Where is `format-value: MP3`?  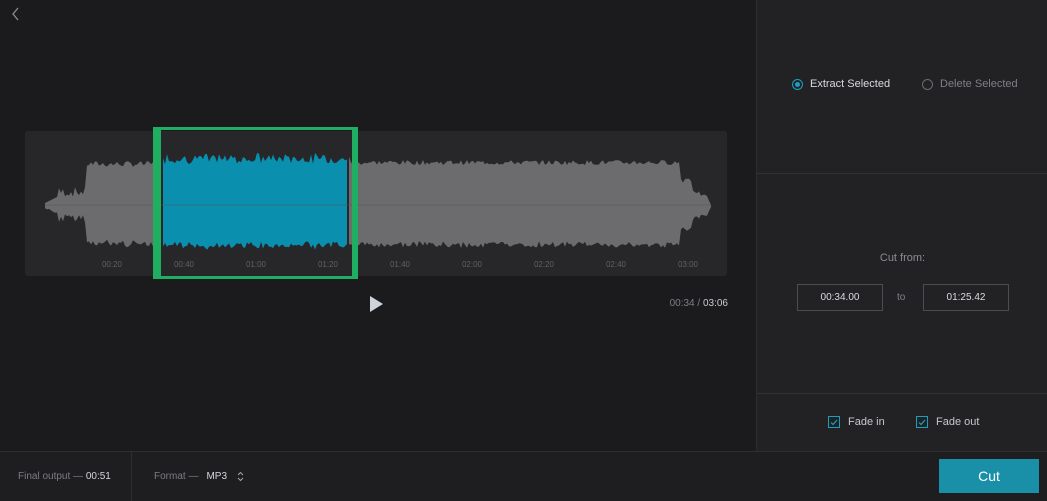
format-value: MP3 is located at coordinates (217, 476).